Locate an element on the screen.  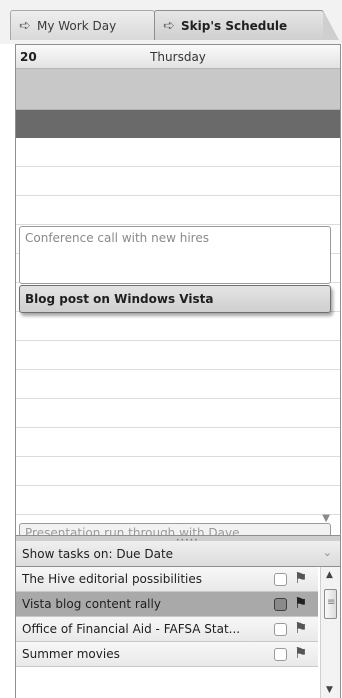
task-row: Summer movies ⚑ is located at coordinates (167, 654).